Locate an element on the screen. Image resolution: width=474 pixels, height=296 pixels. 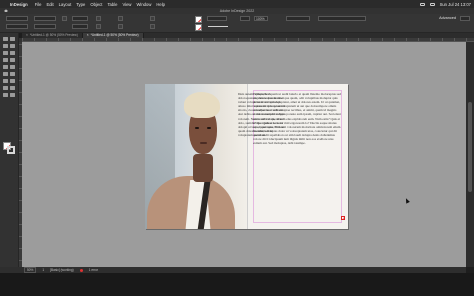
x-field is located at coordinates (17, 18).